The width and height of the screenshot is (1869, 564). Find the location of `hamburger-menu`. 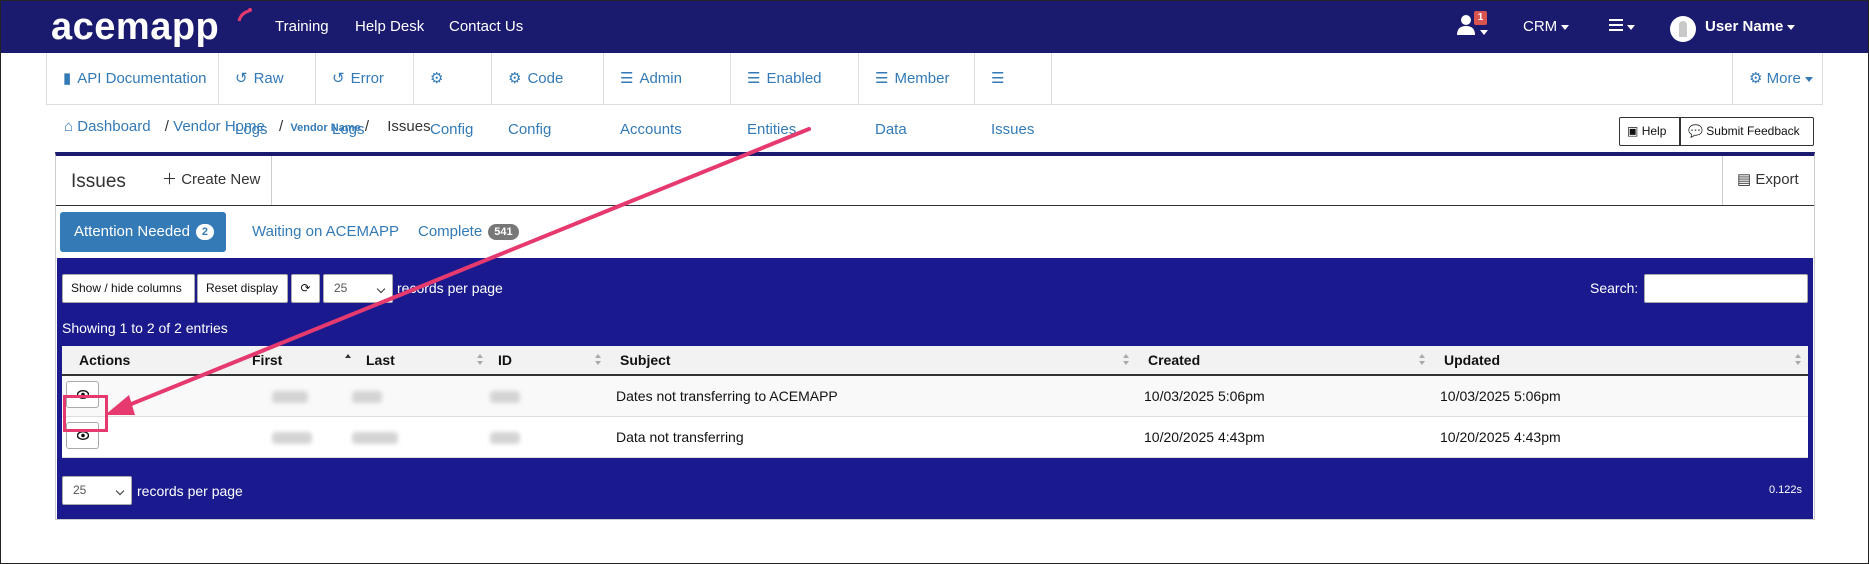

hamburger-menu is located at coordinates (1622, 27).